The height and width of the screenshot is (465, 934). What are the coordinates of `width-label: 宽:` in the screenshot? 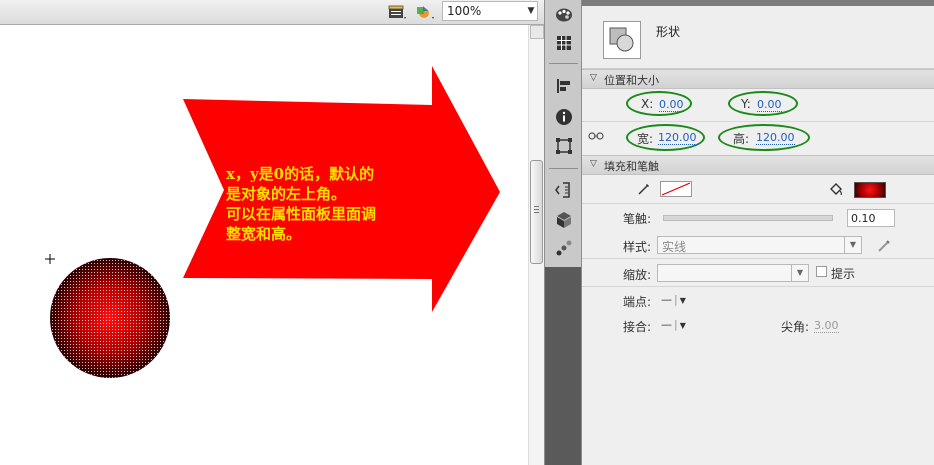 It's located at (645, 139).